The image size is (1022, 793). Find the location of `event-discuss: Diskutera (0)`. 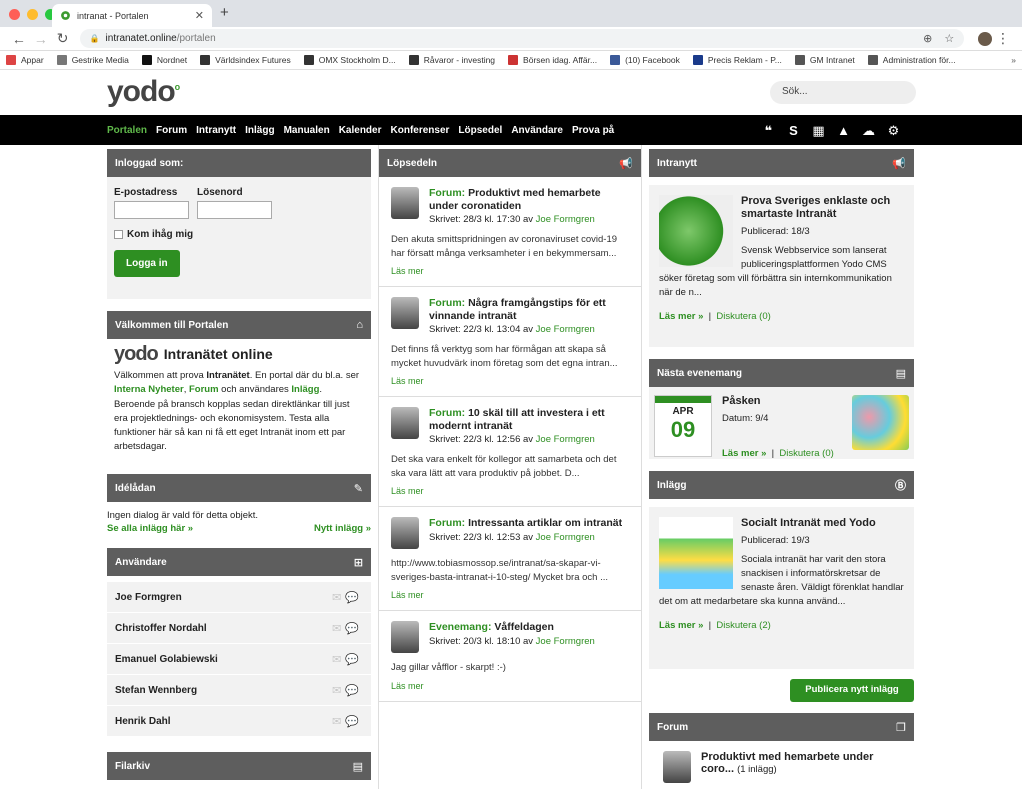

event-discuss: Diskutera (0) is located at coordinates (806, 453).